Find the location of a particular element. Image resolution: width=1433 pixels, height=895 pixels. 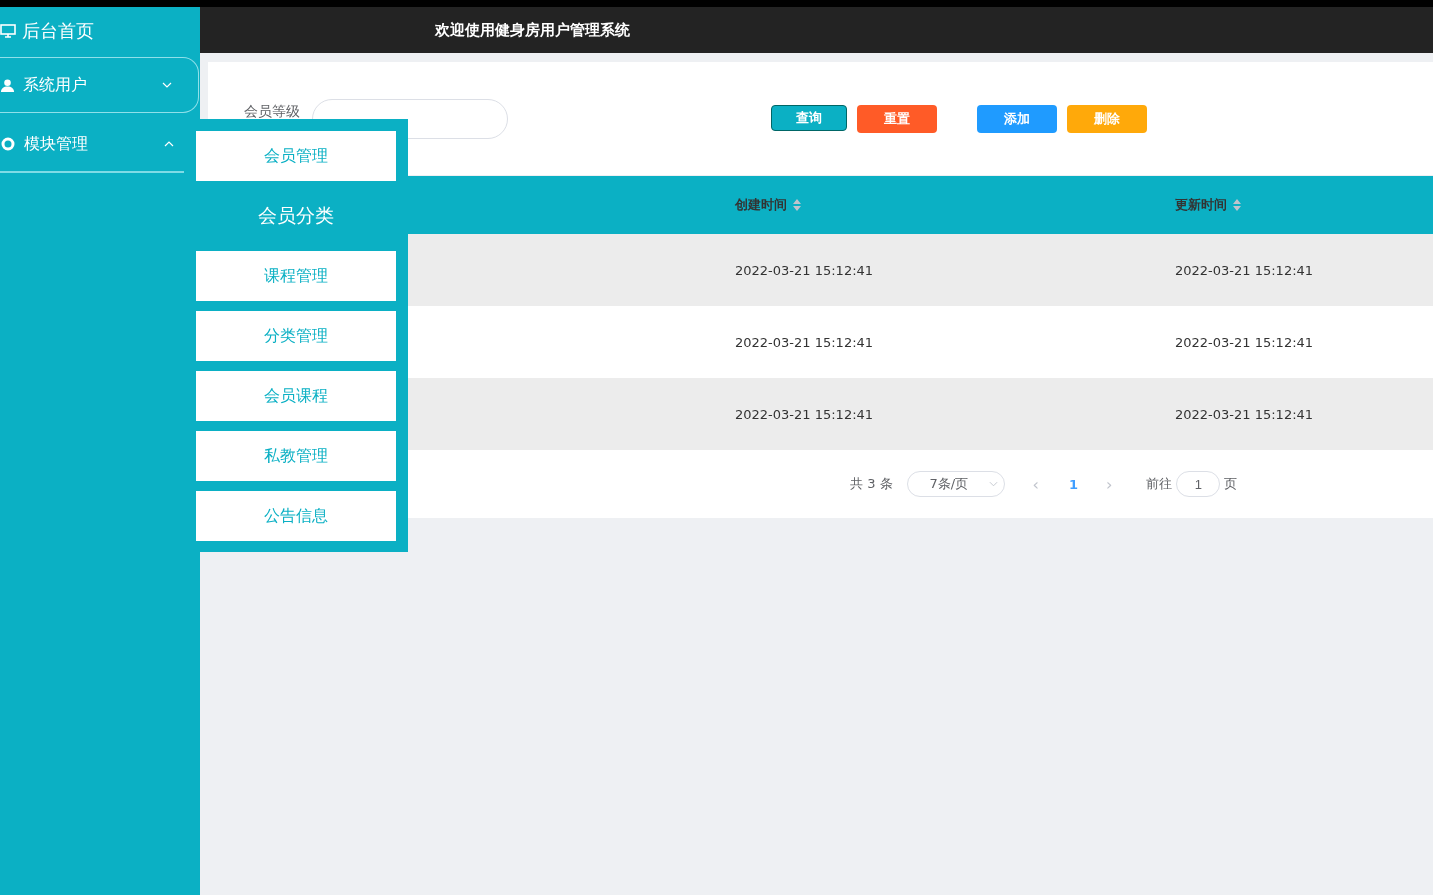

prev-page-button: ‹ is located at coordinates (1035, 484).